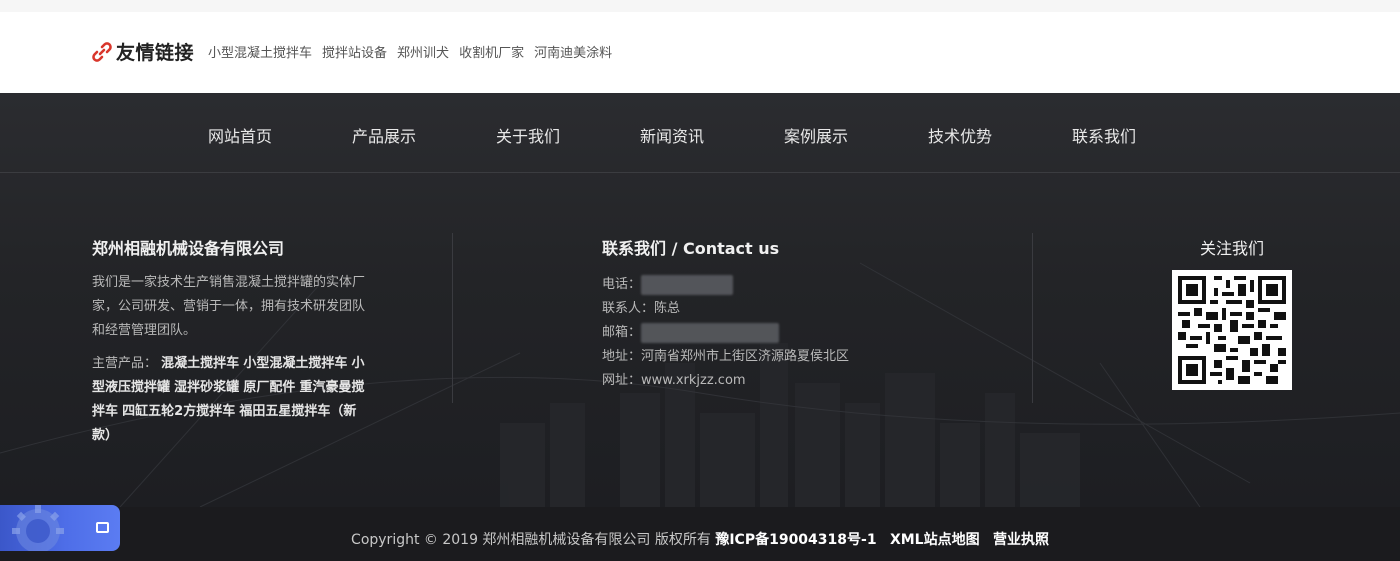  I want to click on chat-icon, so click(102, 527).